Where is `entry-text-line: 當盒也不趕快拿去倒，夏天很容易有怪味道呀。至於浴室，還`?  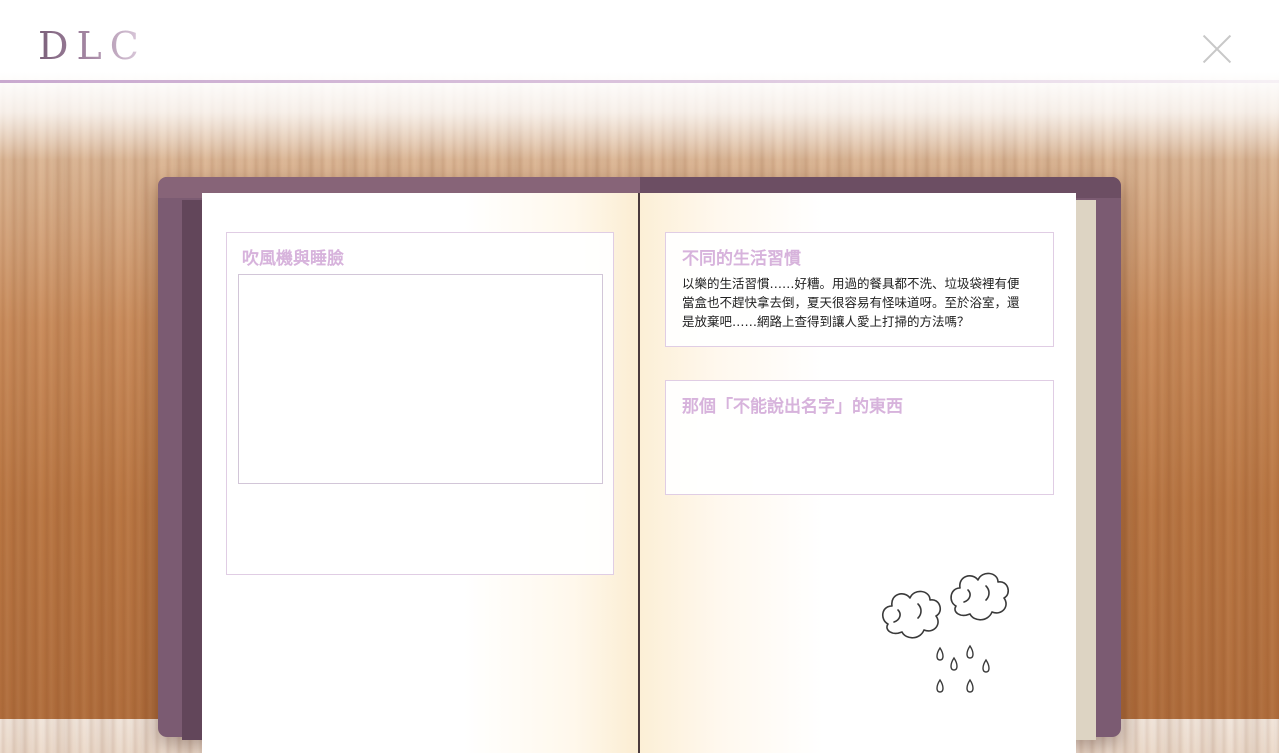
entry-text-line: 當盒也不趕快拿去倒，夏天很容易有怪味道呀。至於浴室，還 is located at coordinates (851, 302).